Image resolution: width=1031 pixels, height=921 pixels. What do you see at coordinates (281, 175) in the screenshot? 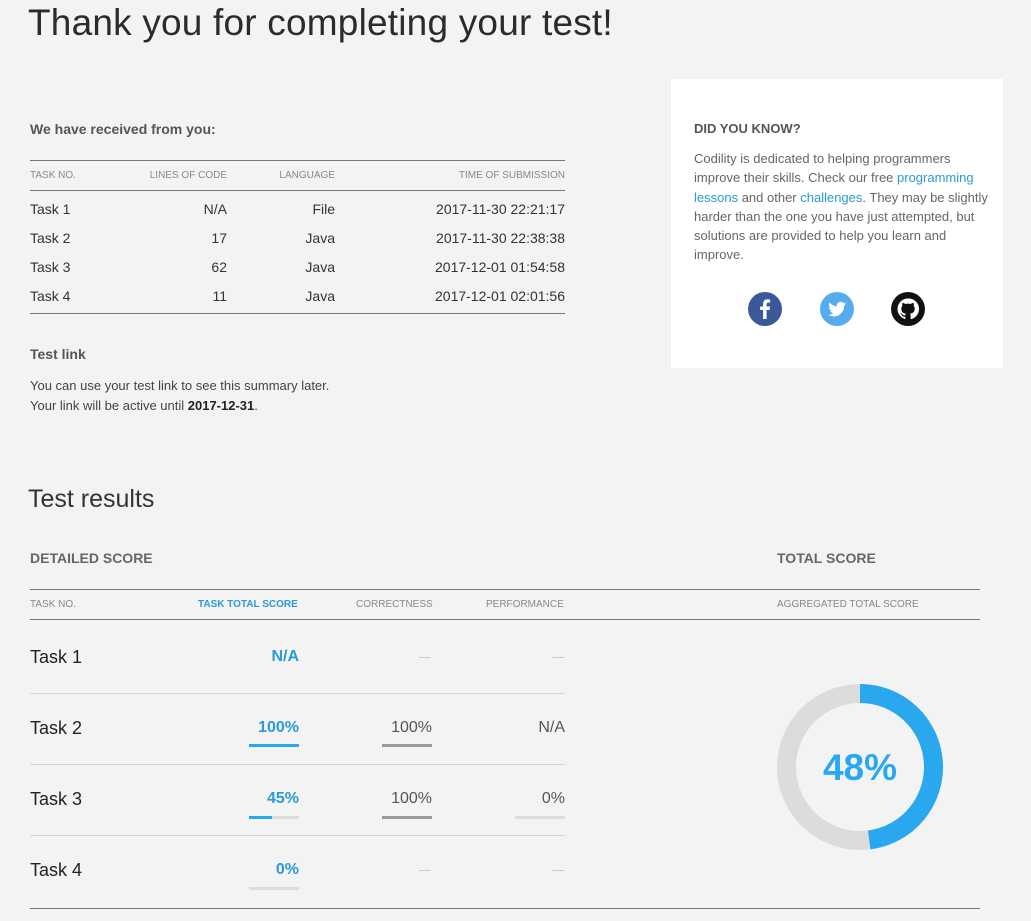
I see `col-language: LANGUAGE` at bounding box center [281, 175].